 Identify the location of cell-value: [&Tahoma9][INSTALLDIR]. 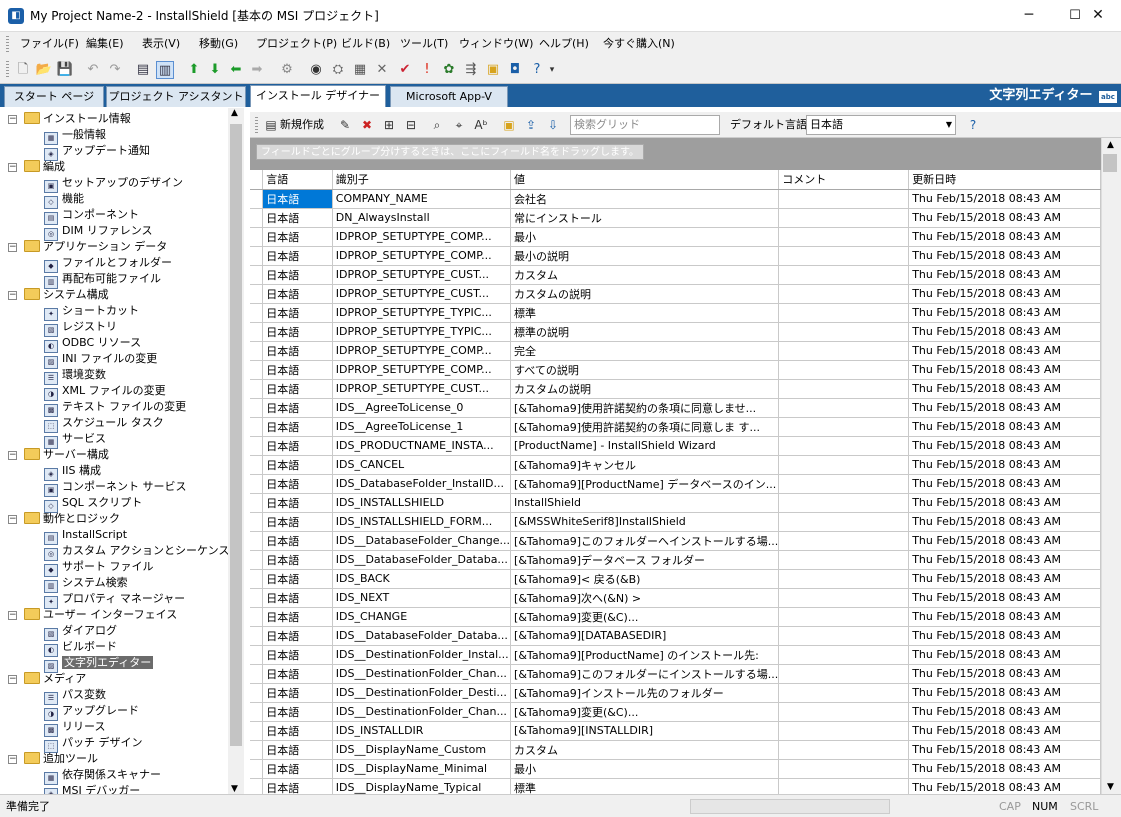
(645, 731).